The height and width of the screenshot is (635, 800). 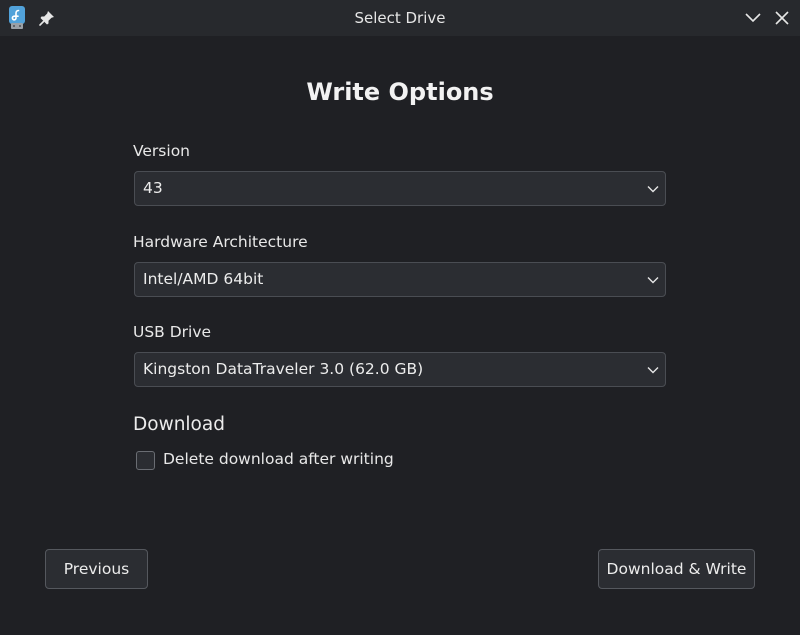 What do you see at coordinates (220, 242) in the screenshot?
I see `architecture-label: Hardware Architecture` at bounding box center [220, 242].